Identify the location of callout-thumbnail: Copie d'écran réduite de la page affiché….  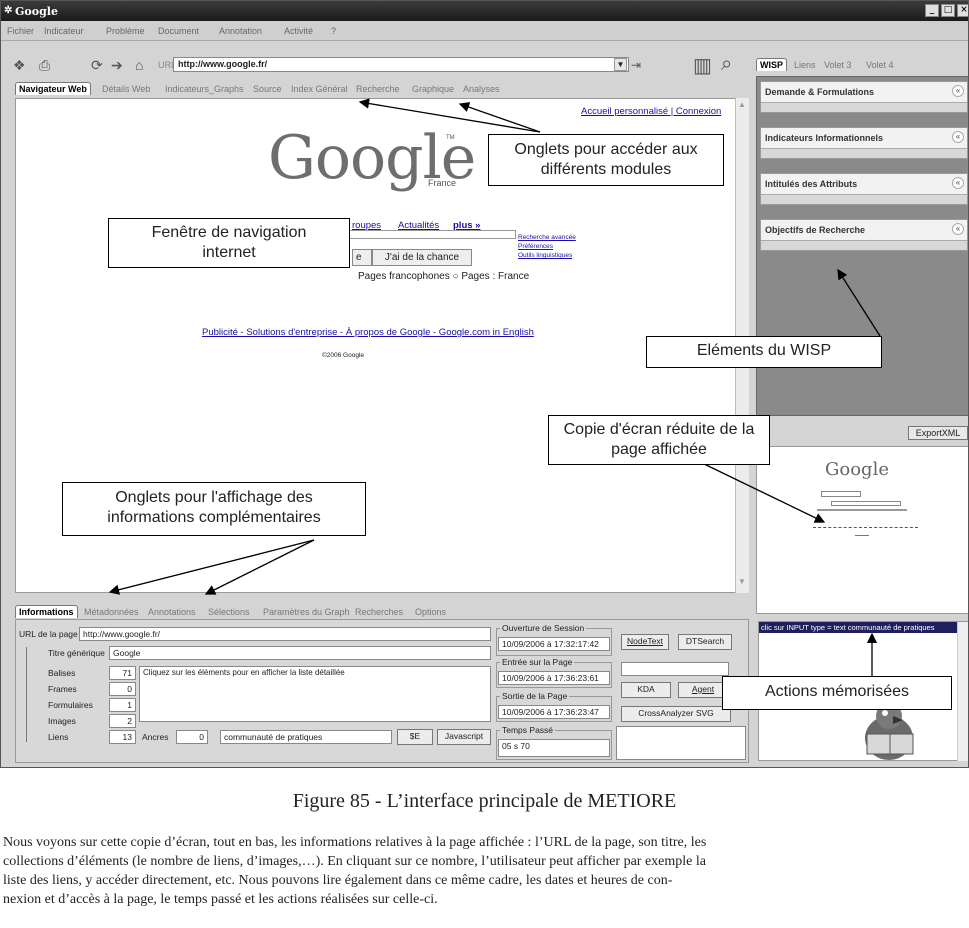
(659, 440).